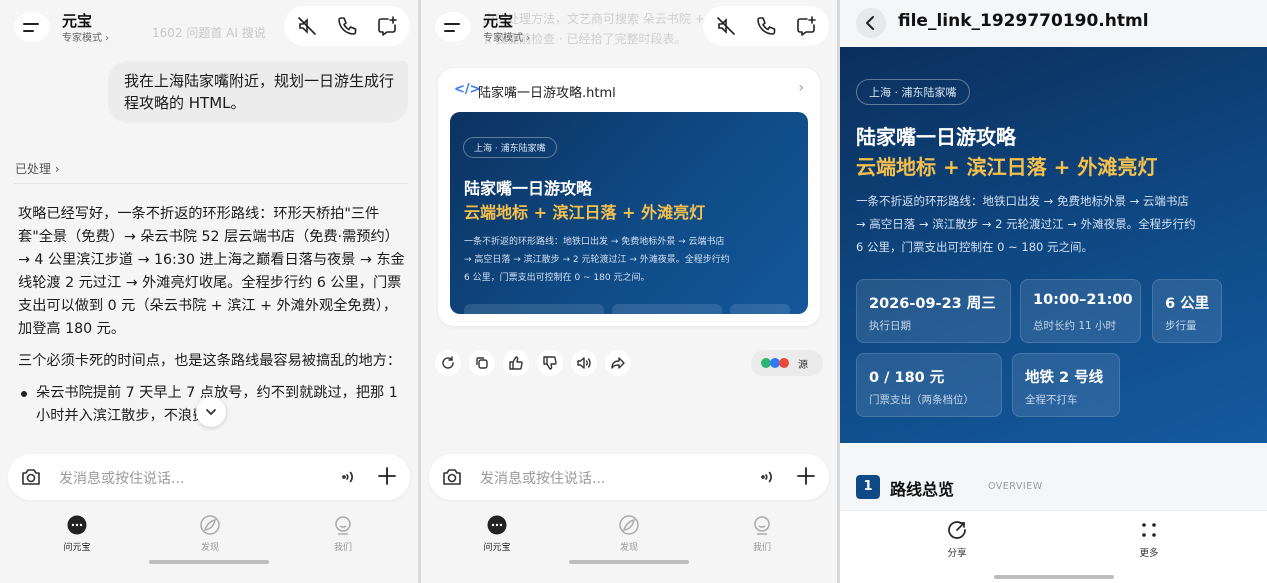 The height and width of the screenshot is (583, 1267). Describe the element at coordinates (37, 168) in the screenshot. I see `processed-toggle: 已处理 ›` at that location.